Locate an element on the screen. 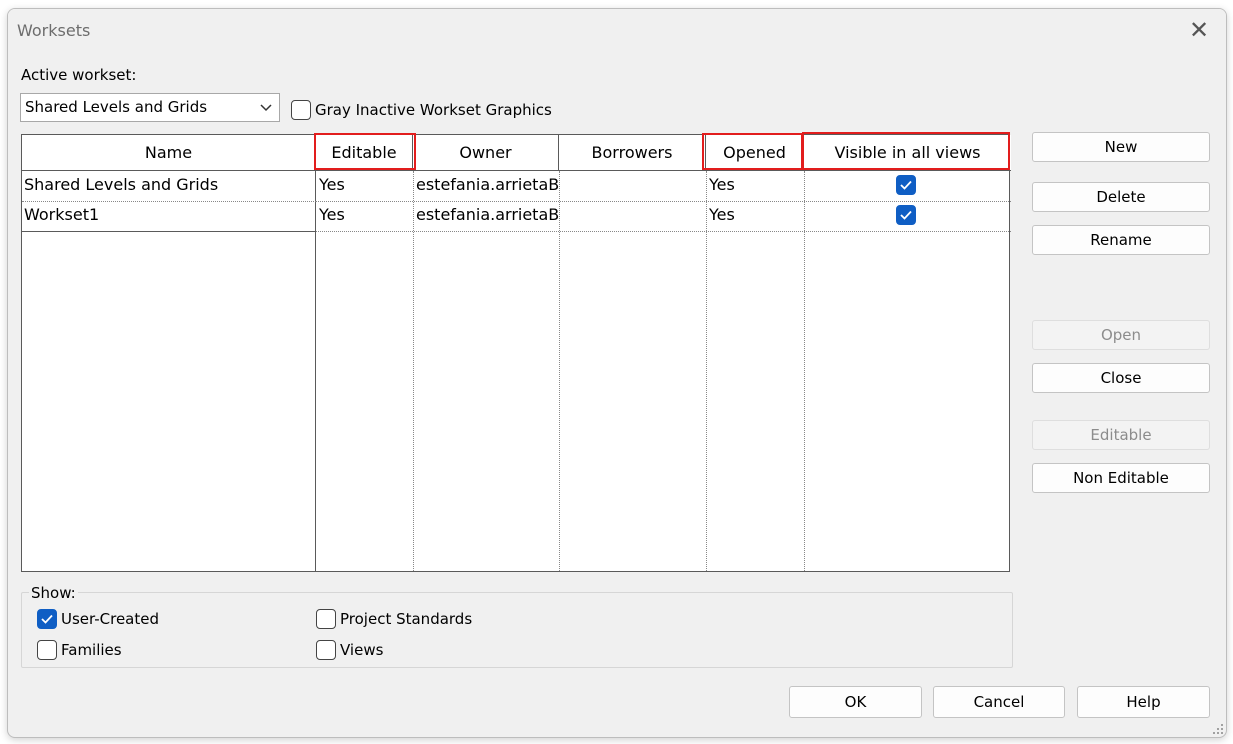  close-button: Close is located at coordinates (1121, 378).